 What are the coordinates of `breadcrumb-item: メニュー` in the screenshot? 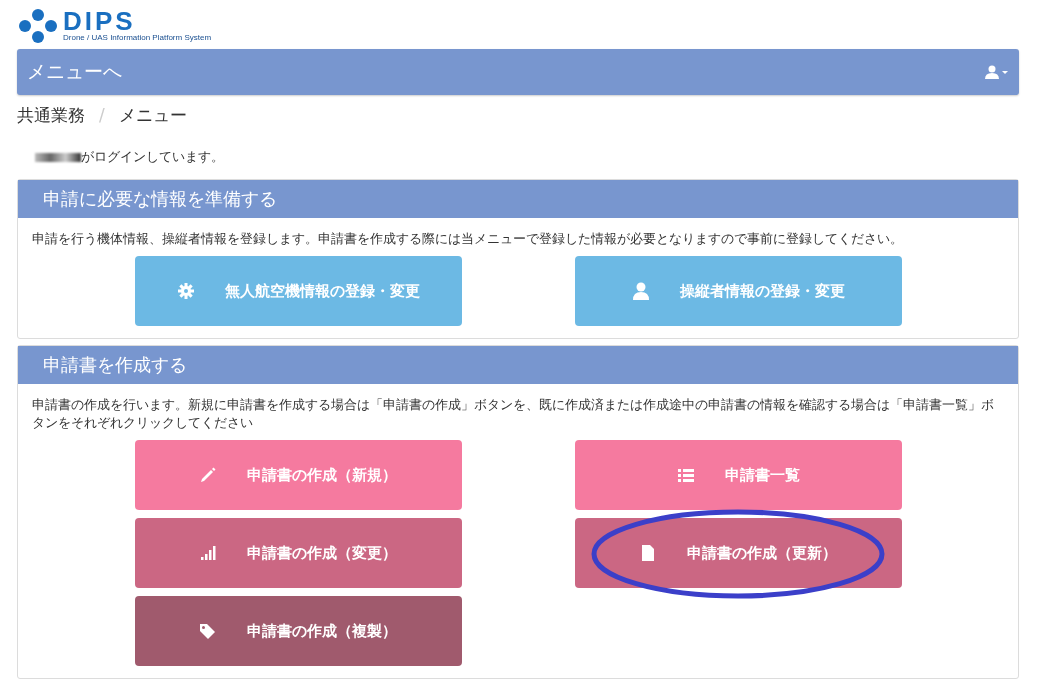 It's located at (152, 115).